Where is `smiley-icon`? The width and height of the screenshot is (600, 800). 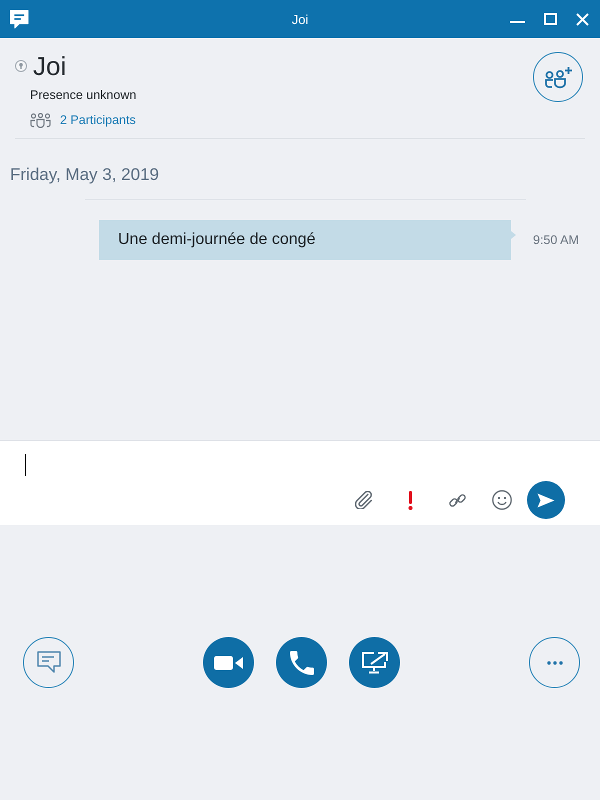
smiley-icon is located at coordinates (502, 500).